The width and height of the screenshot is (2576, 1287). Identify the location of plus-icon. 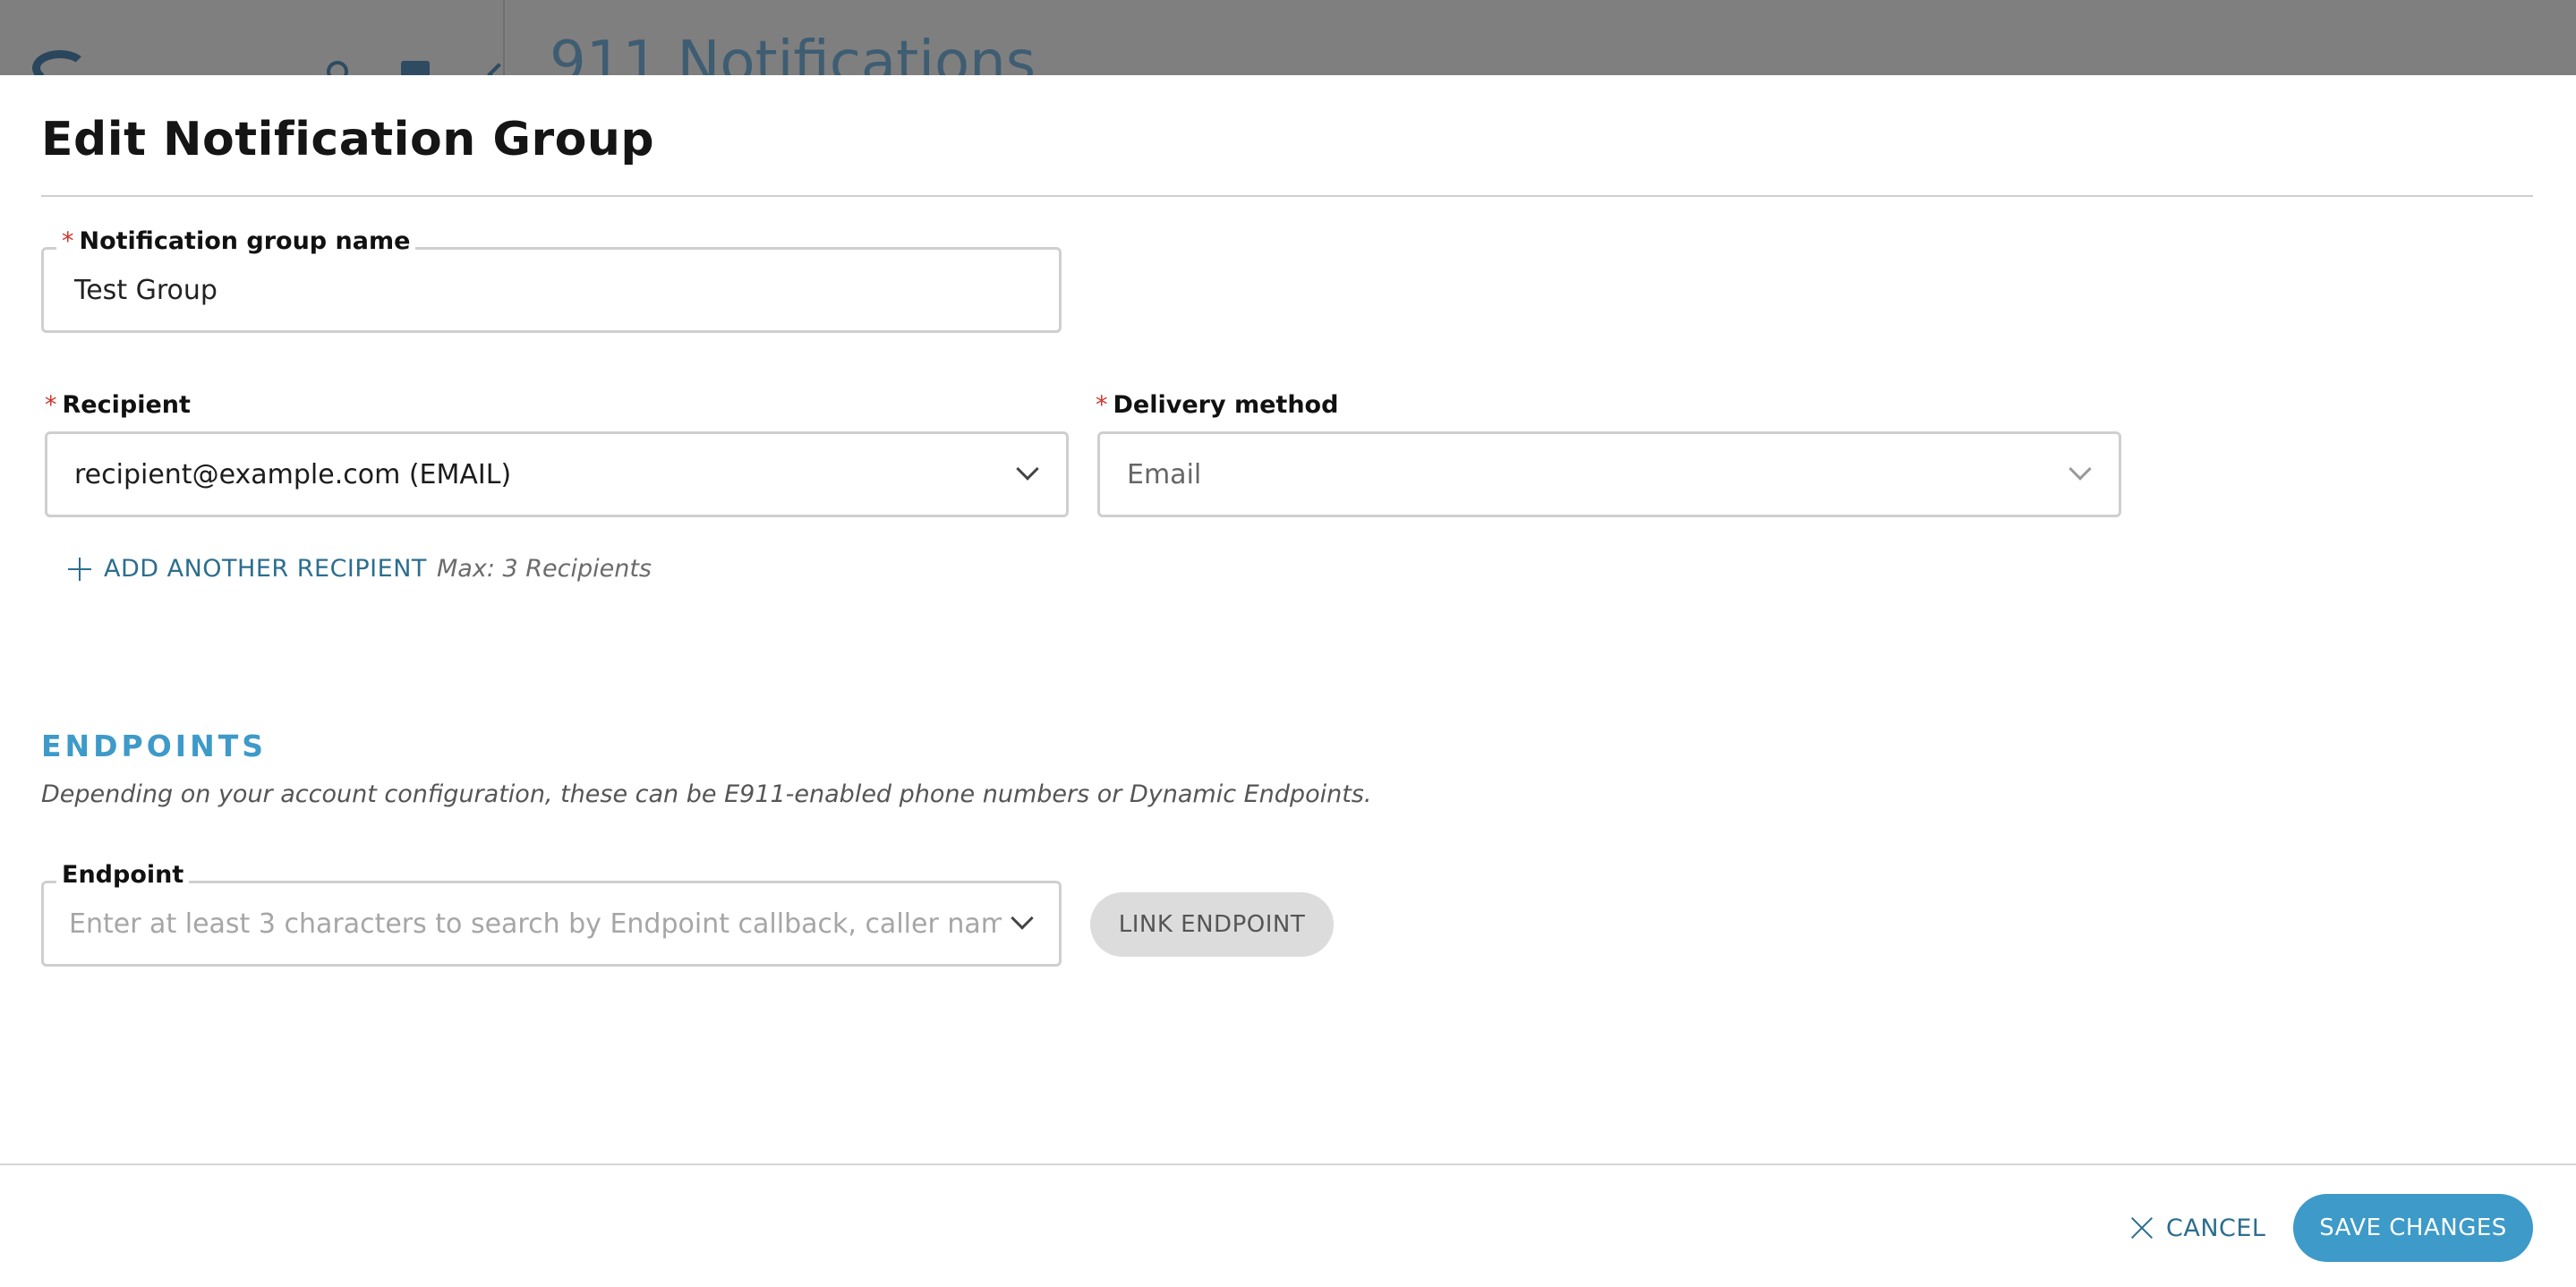
(79, 569).